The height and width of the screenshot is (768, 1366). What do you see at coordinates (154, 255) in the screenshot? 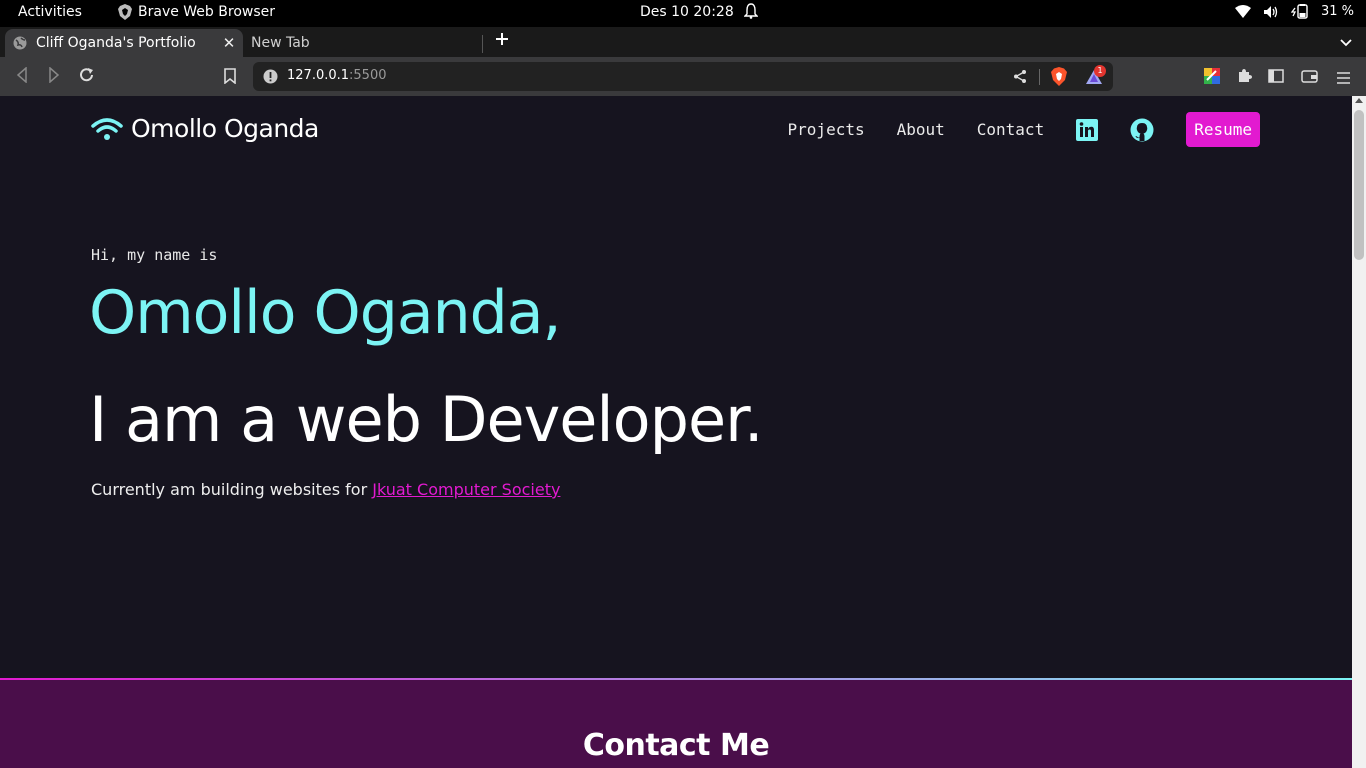
I see `greeting-text: Hi, my name is` at bounding box center [154, 255].